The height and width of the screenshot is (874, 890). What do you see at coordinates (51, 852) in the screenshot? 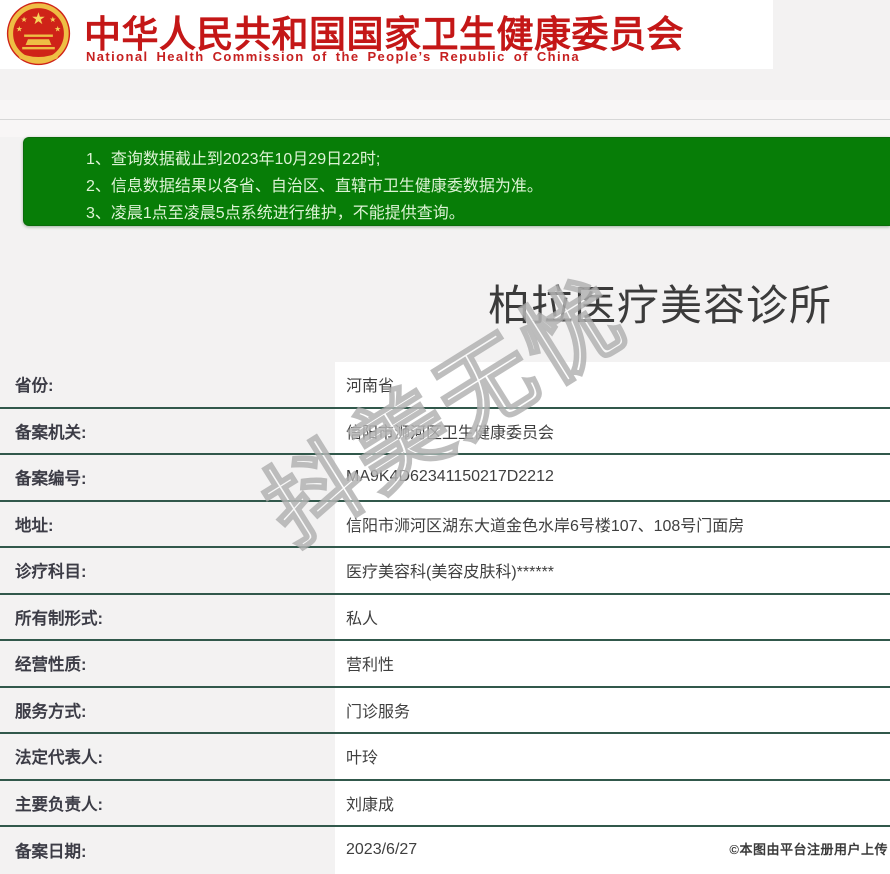
I see `row-label: 备案日期:` at bounding box center [51, 852].